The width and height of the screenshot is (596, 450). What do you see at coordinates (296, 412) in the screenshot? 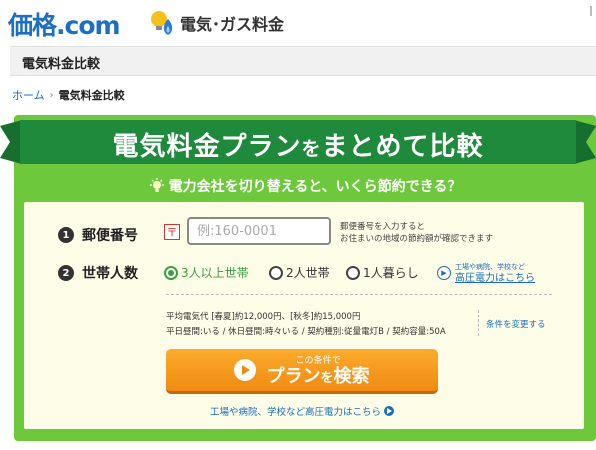
I see `bottom-link-text: 工場や病院、学校など高圧電力はこちら` at bounding box center [296, 412].